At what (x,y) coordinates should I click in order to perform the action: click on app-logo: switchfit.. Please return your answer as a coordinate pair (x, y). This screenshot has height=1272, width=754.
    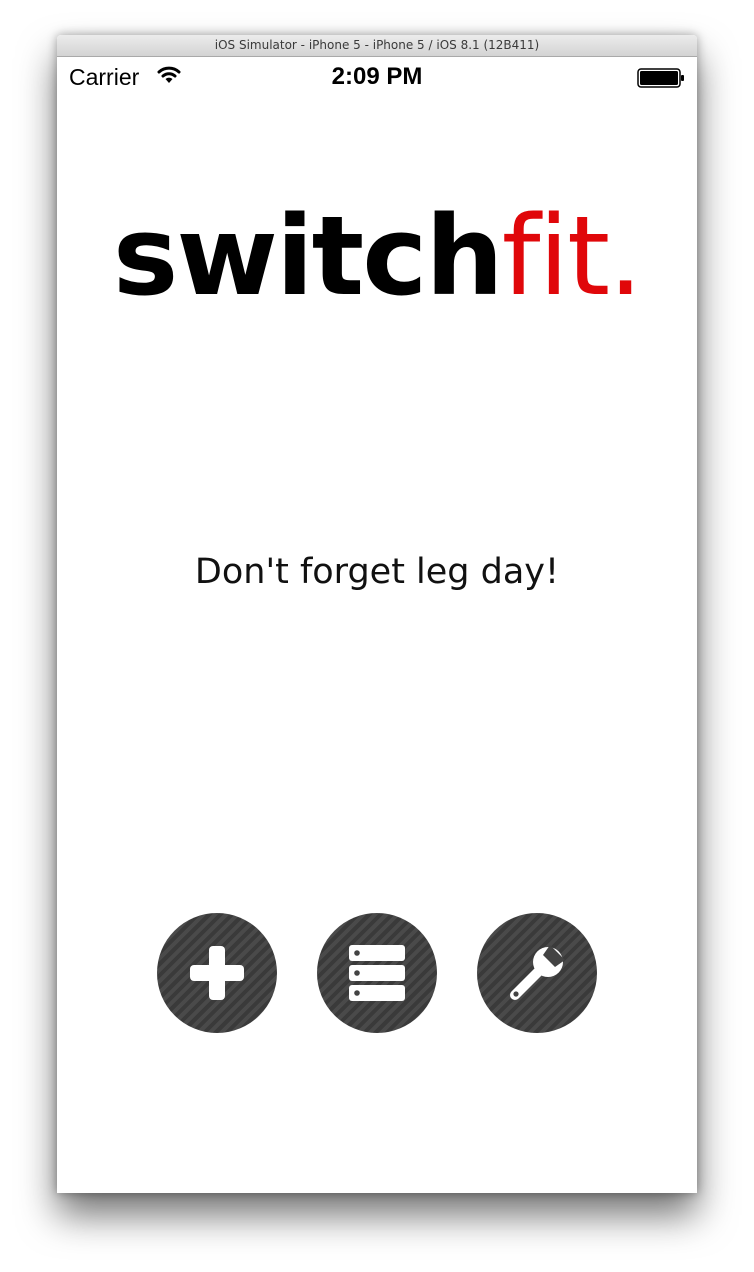
    Looking at the image, I should click on (377, 256).